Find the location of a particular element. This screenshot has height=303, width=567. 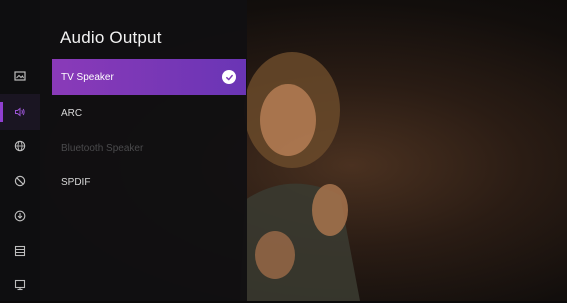

rail-item-picture is located at coordinates (20, 76).